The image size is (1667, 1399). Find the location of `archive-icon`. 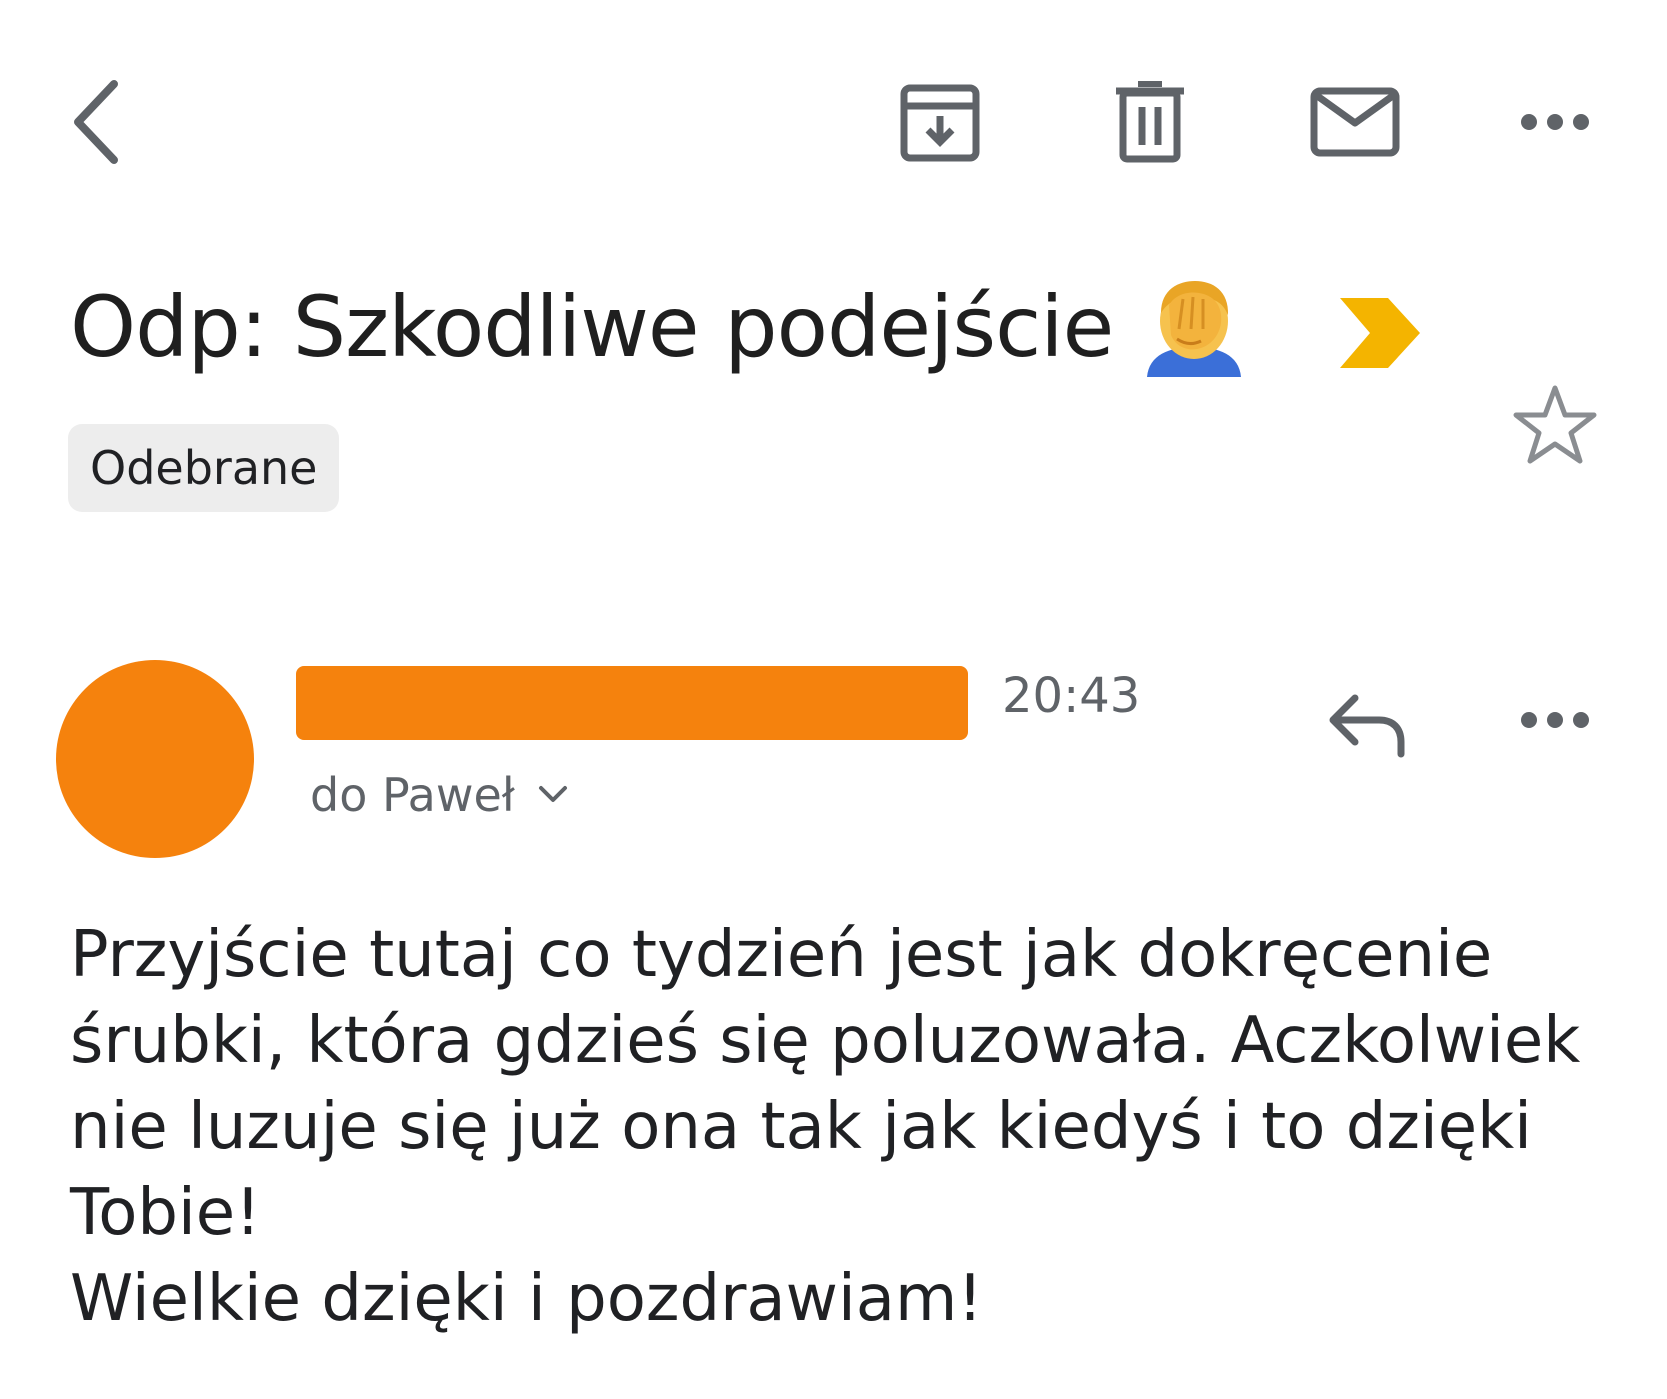

archive-icon is located at coordinates (940, 123).